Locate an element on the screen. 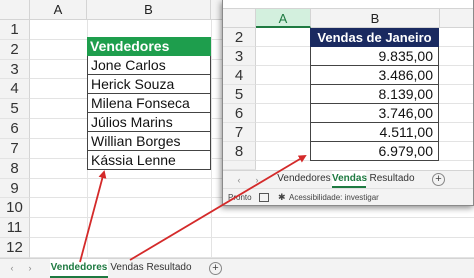 The image size is (474, 278). row-header: 9 is located at coordinates (15, 188).